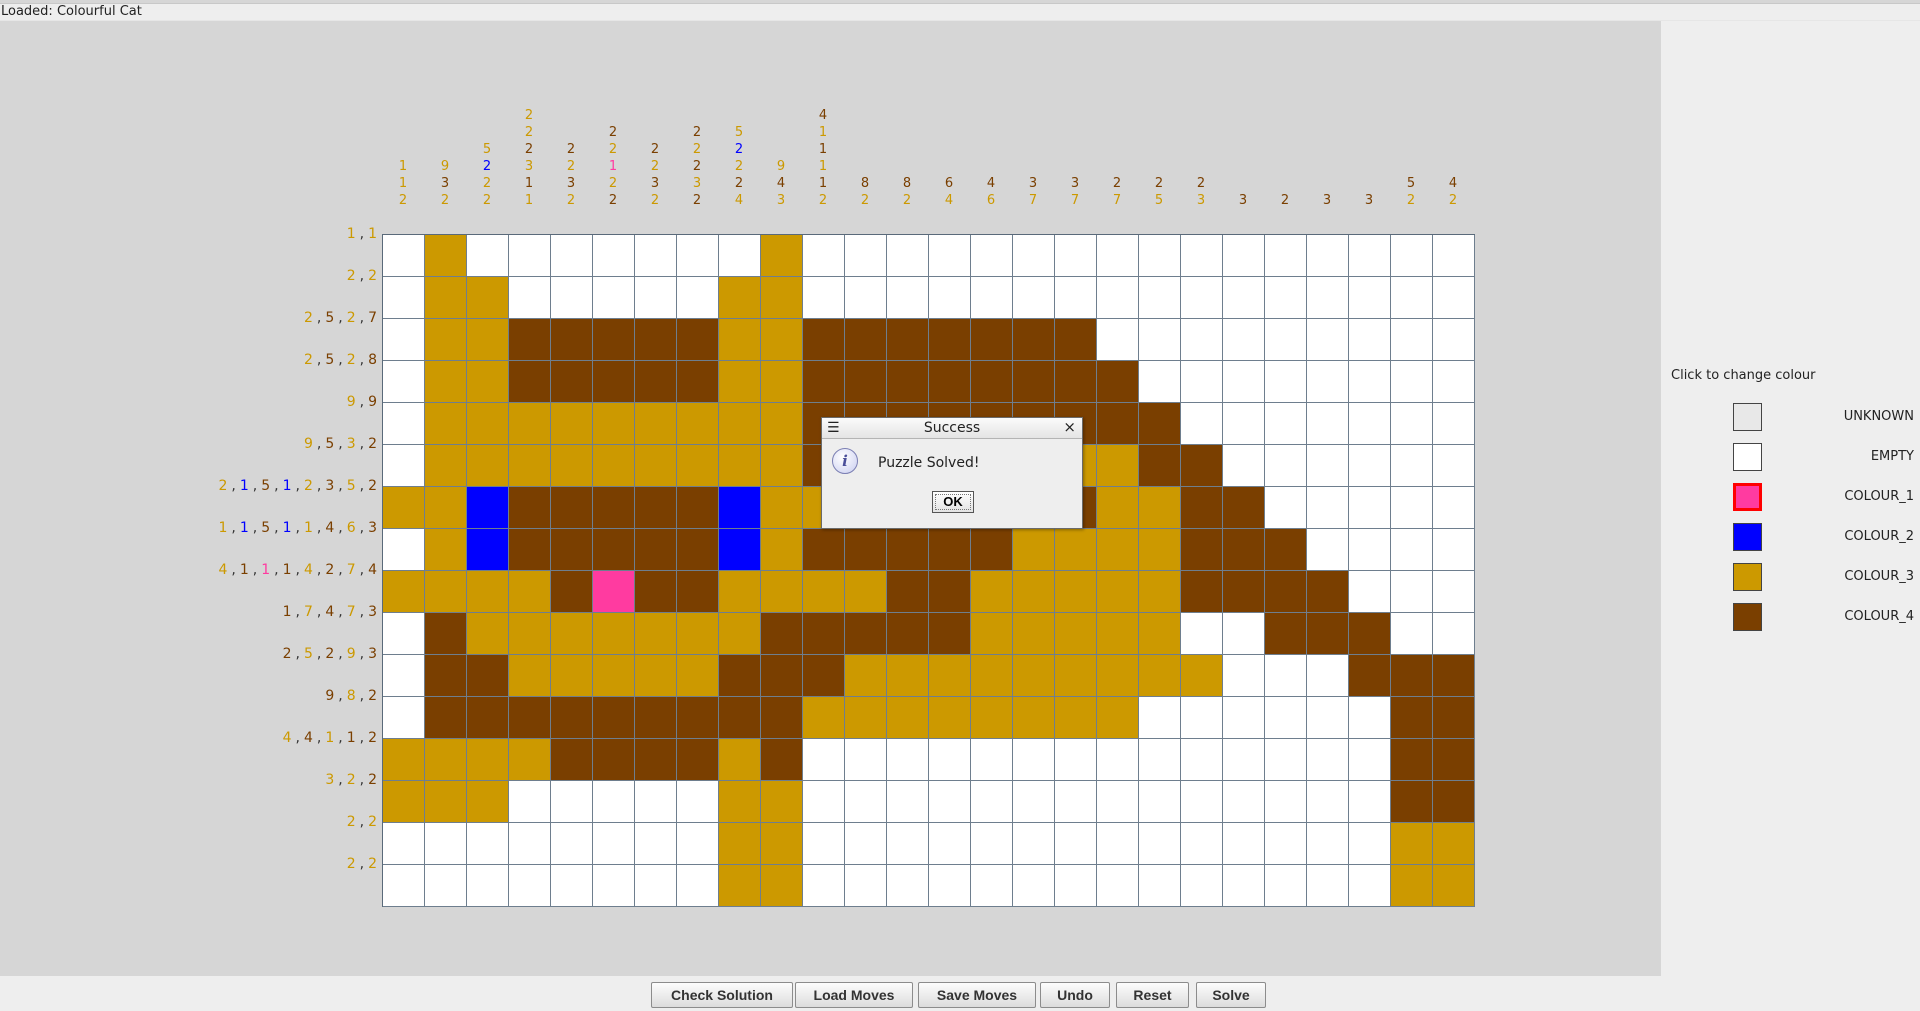 Image resolution: width=1920 pixels, height=1011 pixels. What do you see at coordinates (1790, 537) in the screenshot?
I see `palette-item: COLOUR_2` at bounding box center [1790, 537].